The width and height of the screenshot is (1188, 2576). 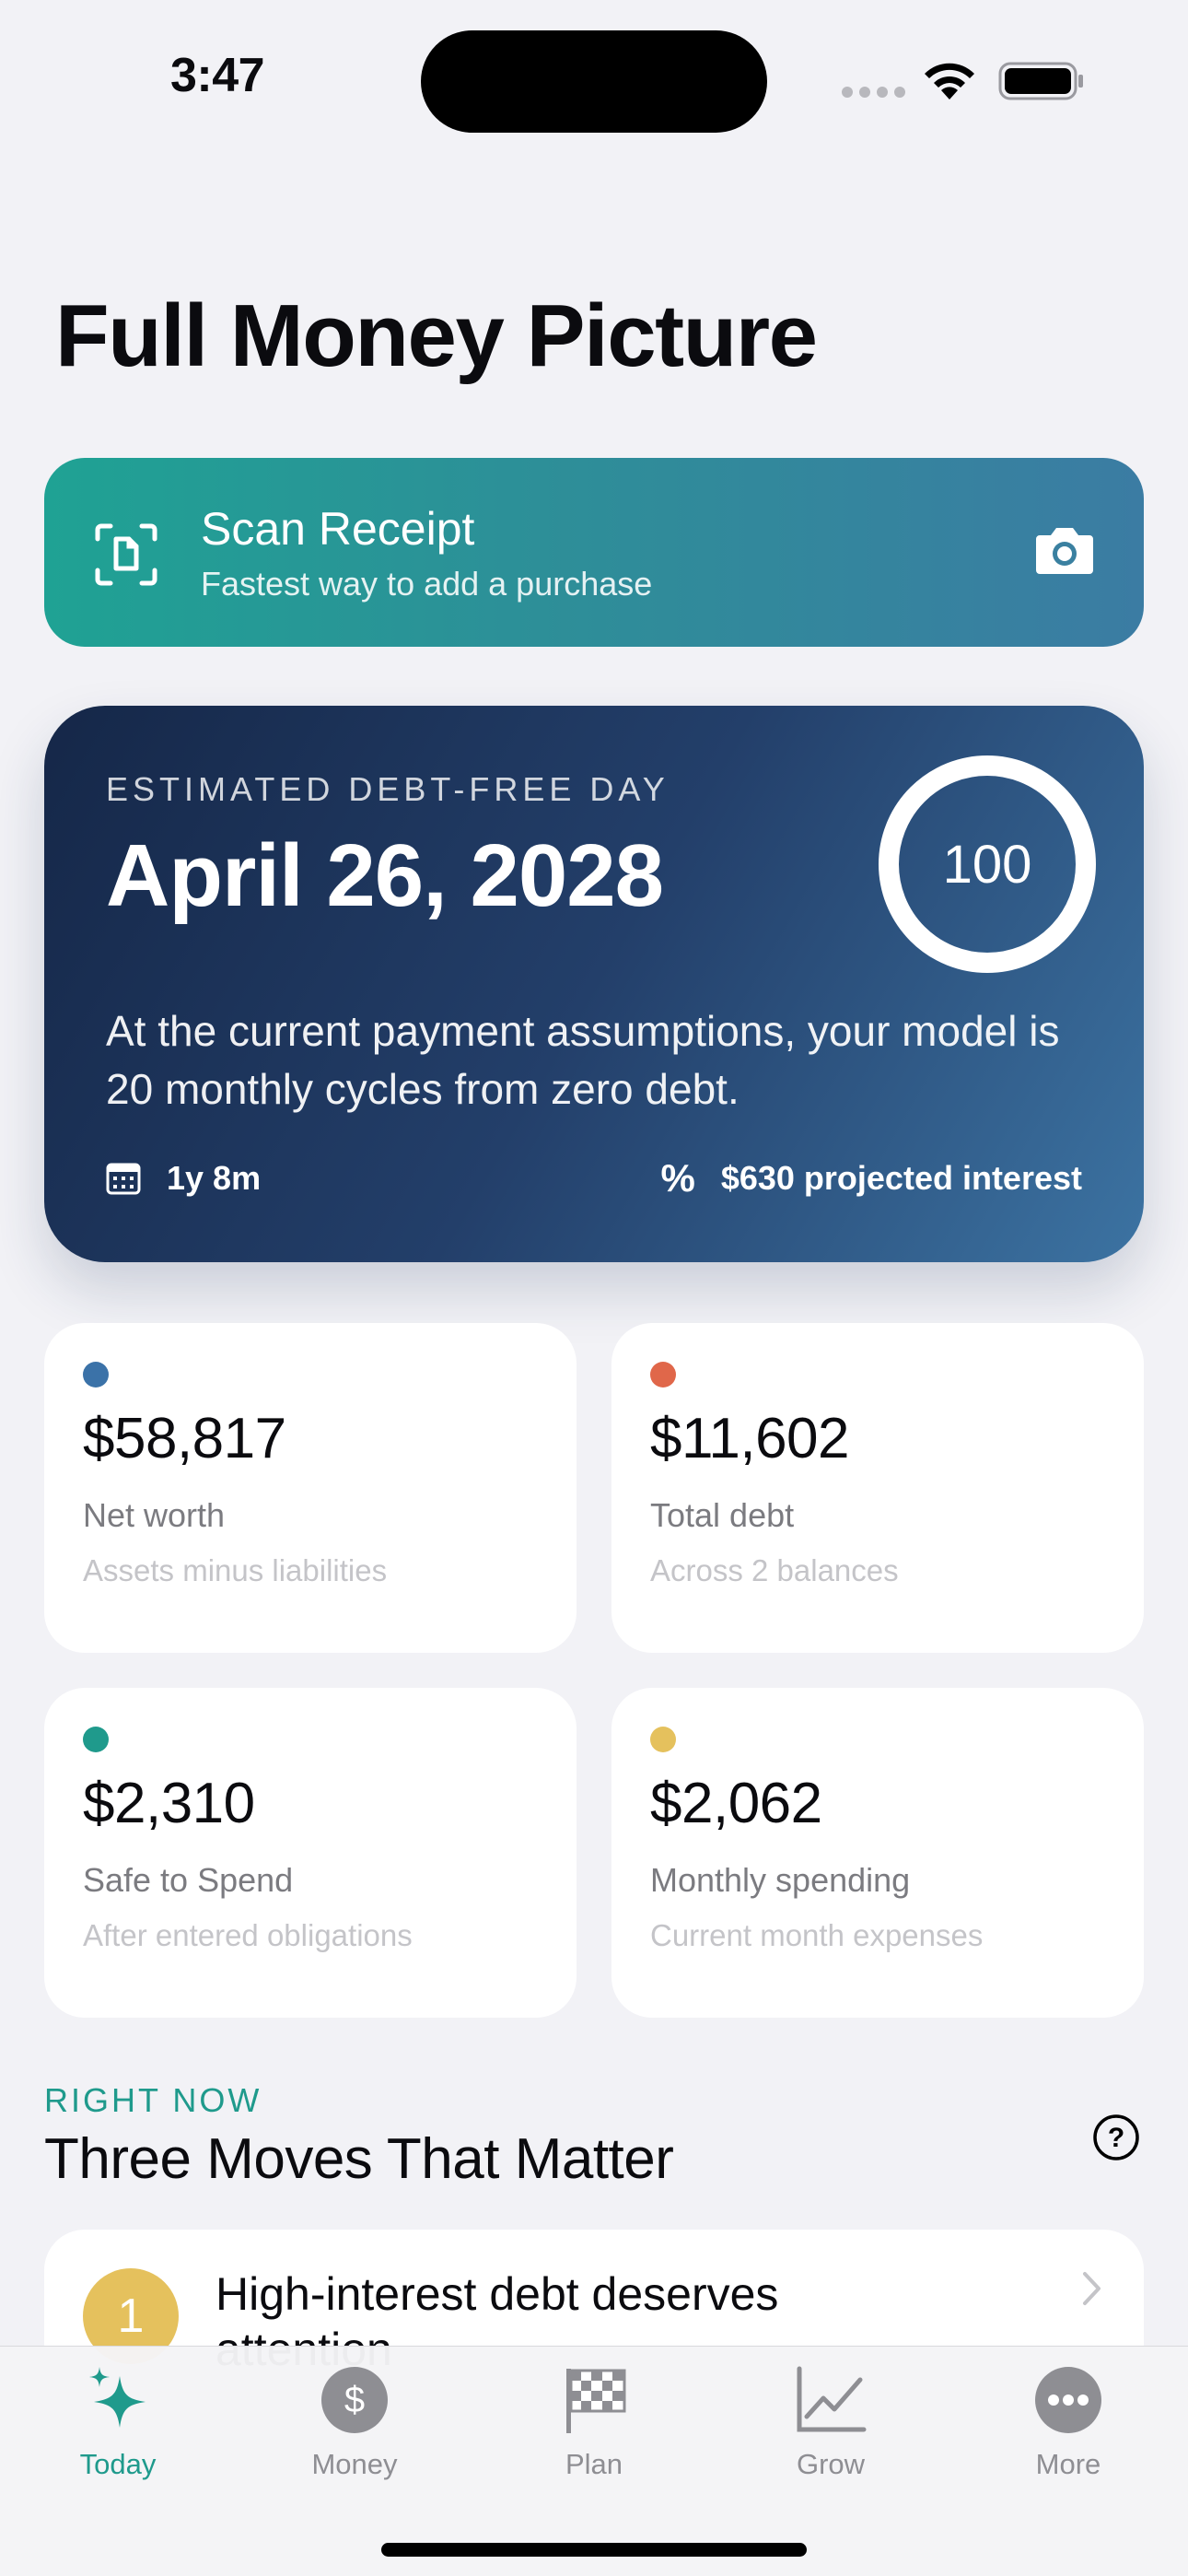 I want to click on tab-money: $ Money, so click(x=354, y=2437).